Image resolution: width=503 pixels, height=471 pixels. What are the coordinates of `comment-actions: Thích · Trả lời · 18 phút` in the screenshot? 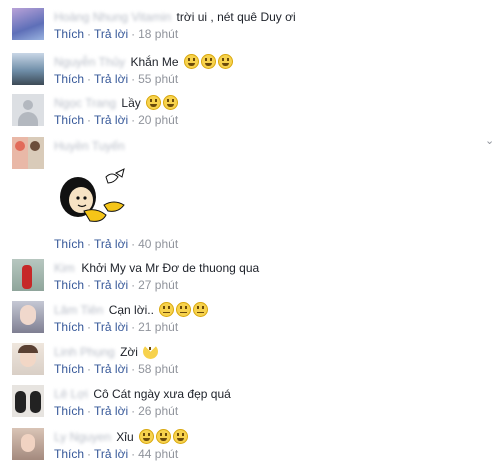 It's located at (116, 34).